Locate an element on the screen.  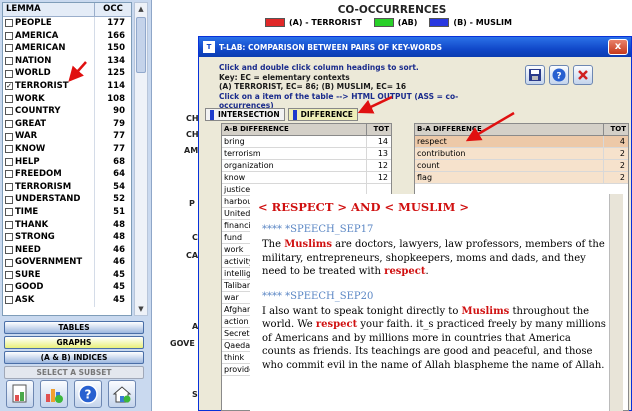
lemma-occ: 45 is located at coordinates (119, 300).